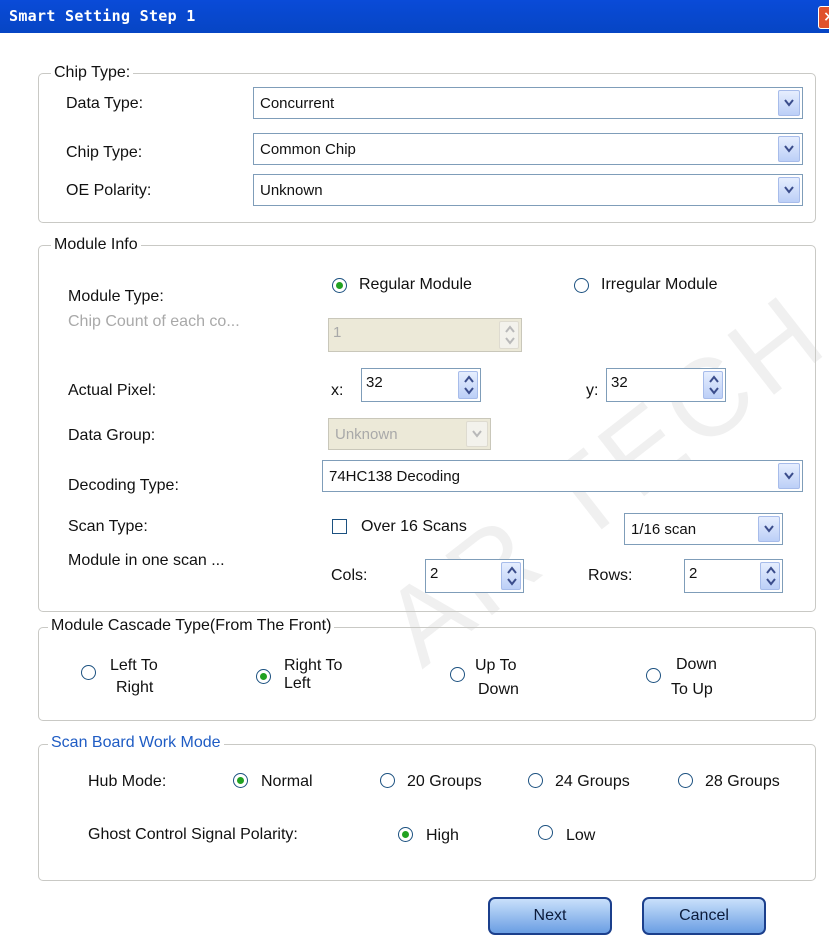  I want to click on rows-value: 2, so click(693, 573).